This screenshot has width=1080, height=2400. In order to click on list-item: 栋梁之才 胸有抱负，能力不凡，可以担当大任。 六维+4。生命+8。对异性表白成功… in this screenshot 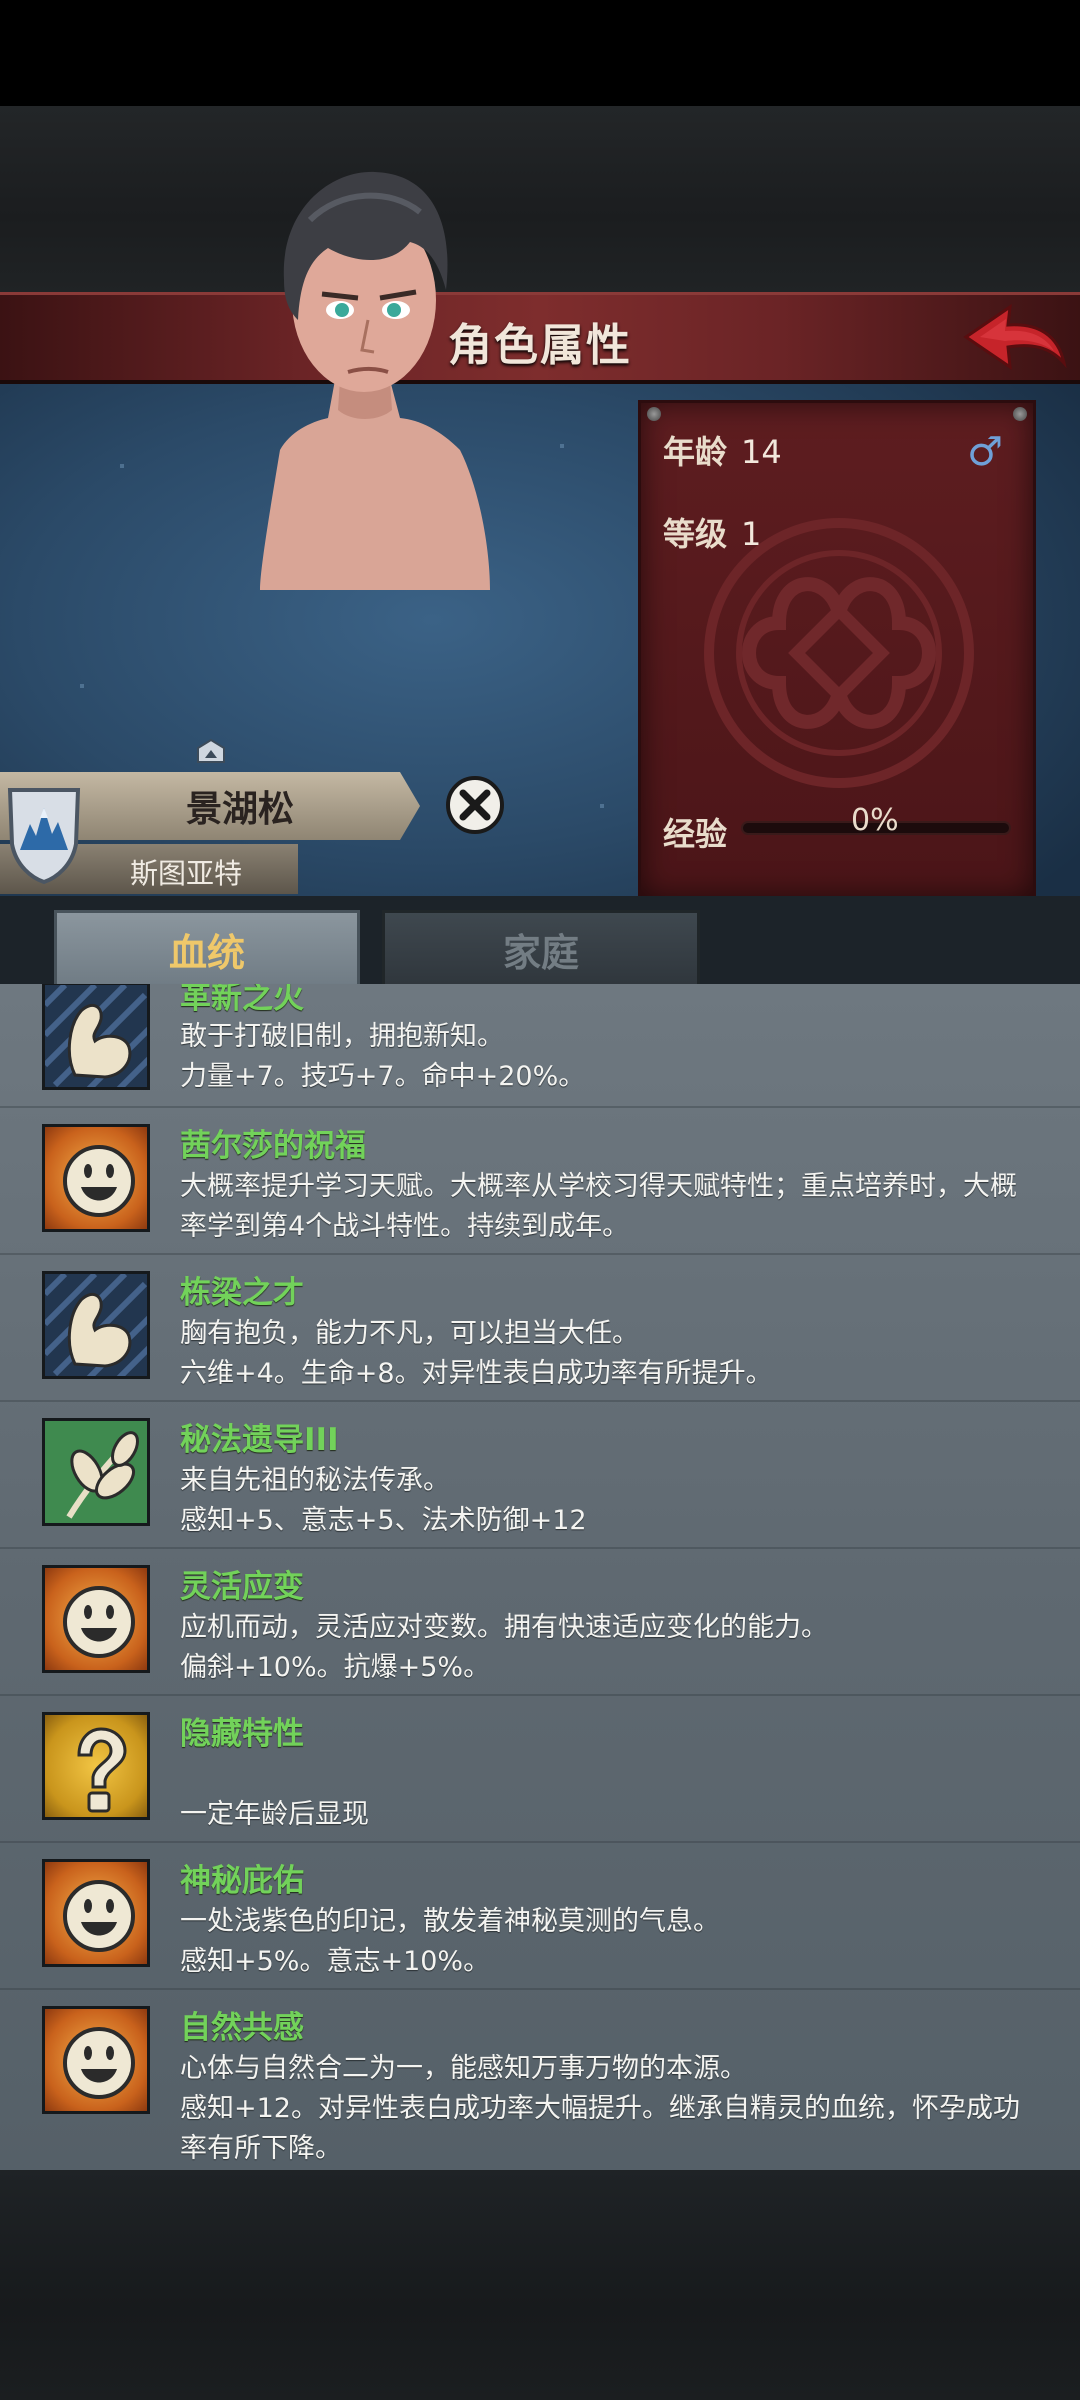, I will do `click(540, 1328)`.